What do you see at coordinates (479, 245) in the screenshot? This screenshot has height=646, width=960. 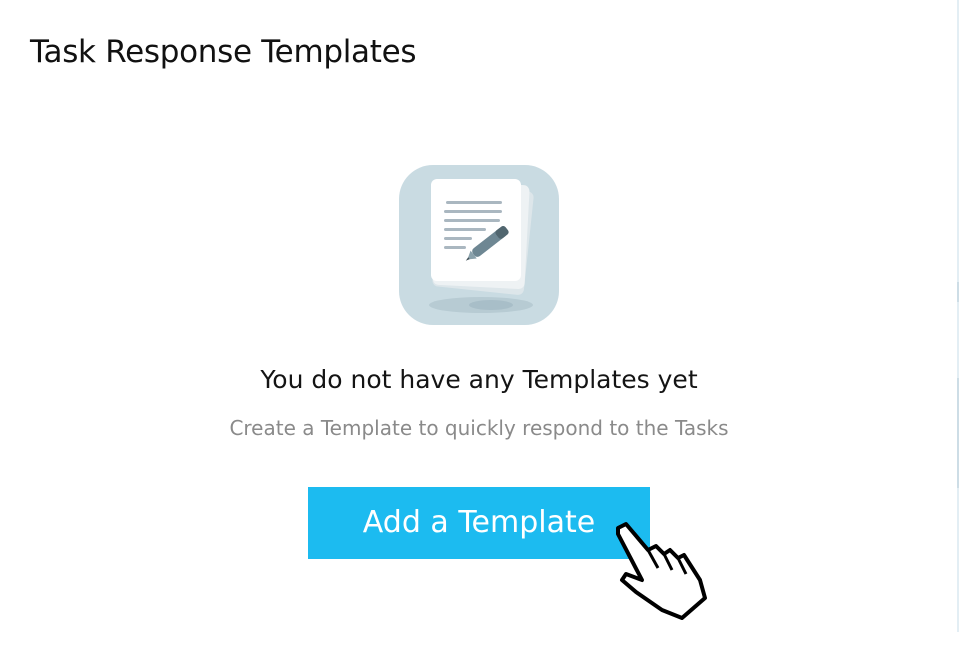 I see `document-pen-icon` at bounding box center [479, 245].